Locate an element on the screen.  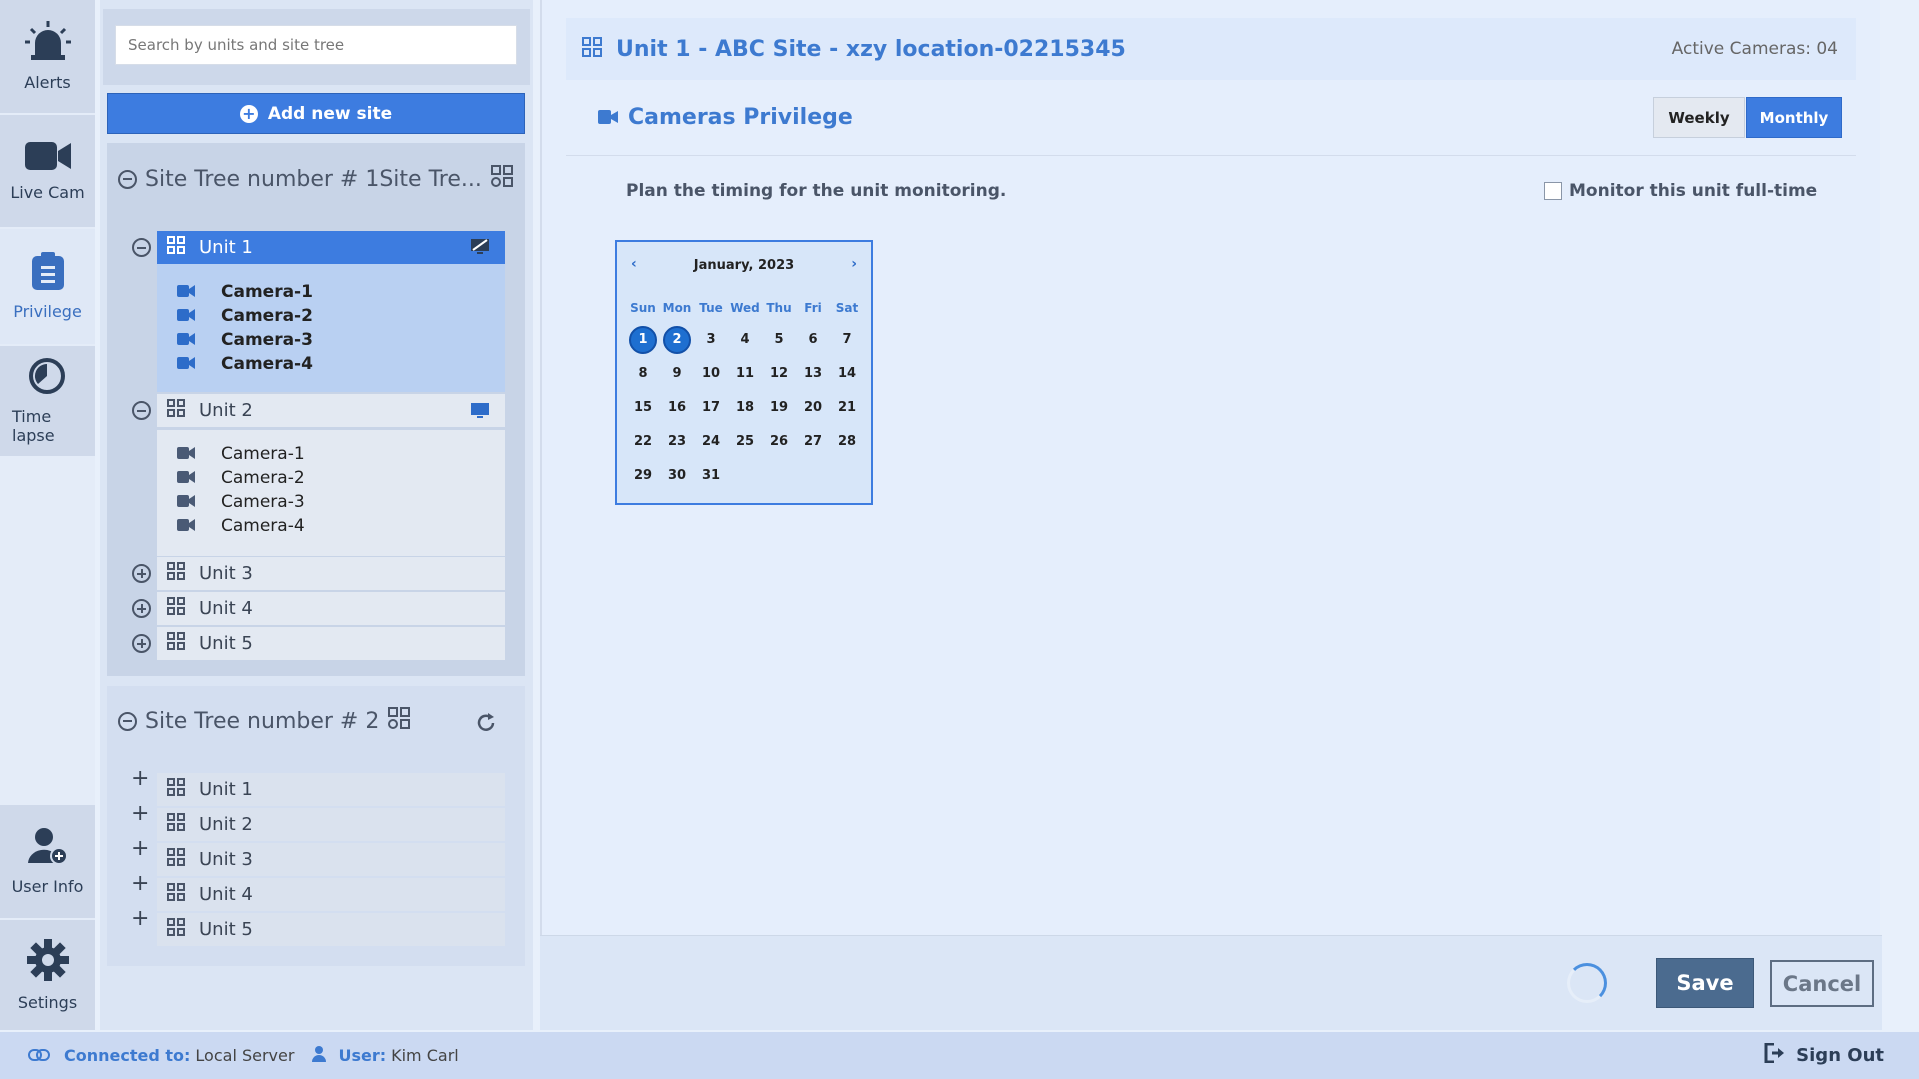
calendar-day: 27 is located at coordinates (813, 442).